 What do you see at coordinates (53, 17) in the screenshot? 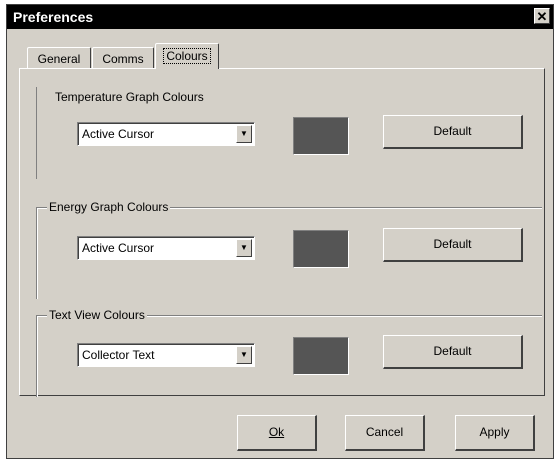
I see `window-title: Preferences` at bounding box center [53, 17].